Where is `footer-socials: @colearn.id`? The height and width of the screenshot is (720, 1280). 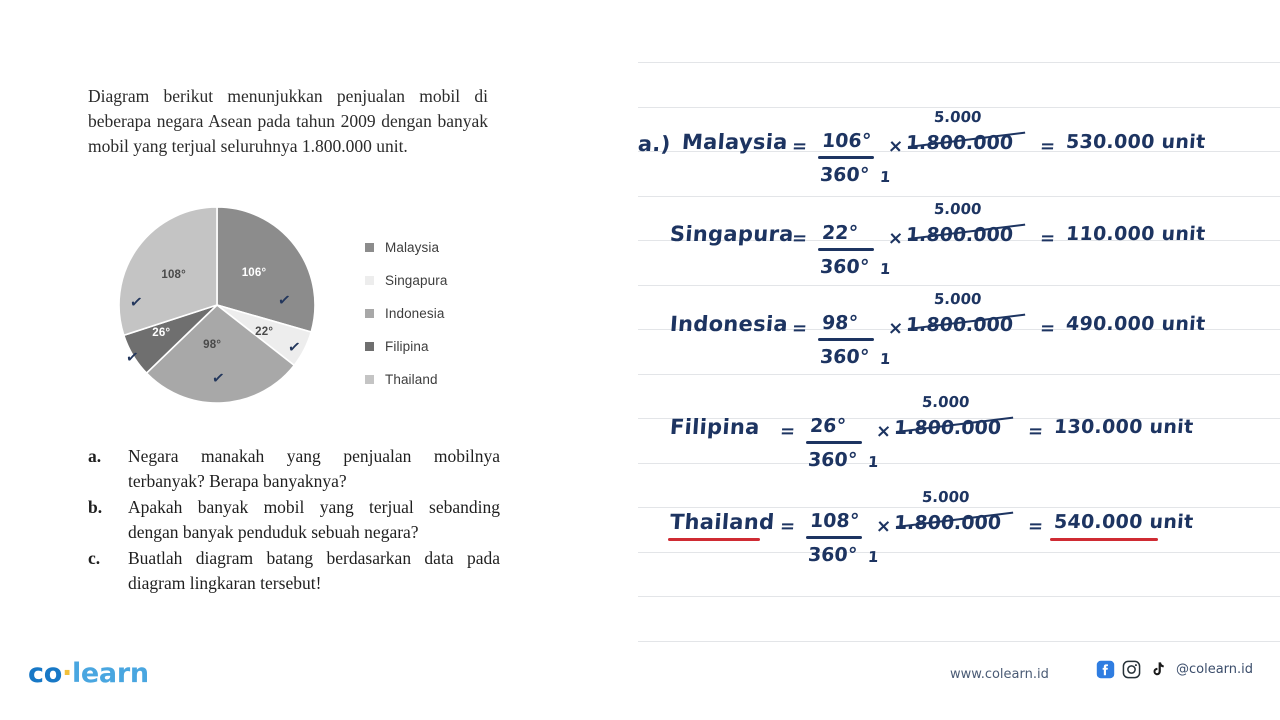 footer-socials: @colearn.id is located at coordinates (1174, 669).